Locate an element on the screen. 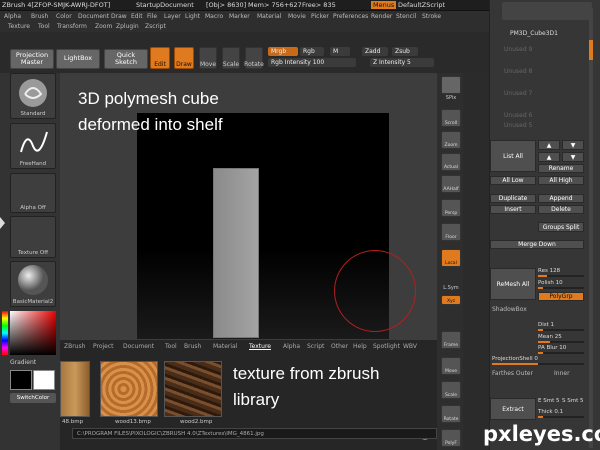 This screenshot has width=600, height=450. list-all-button: List All is located at coordinates (513, 156).